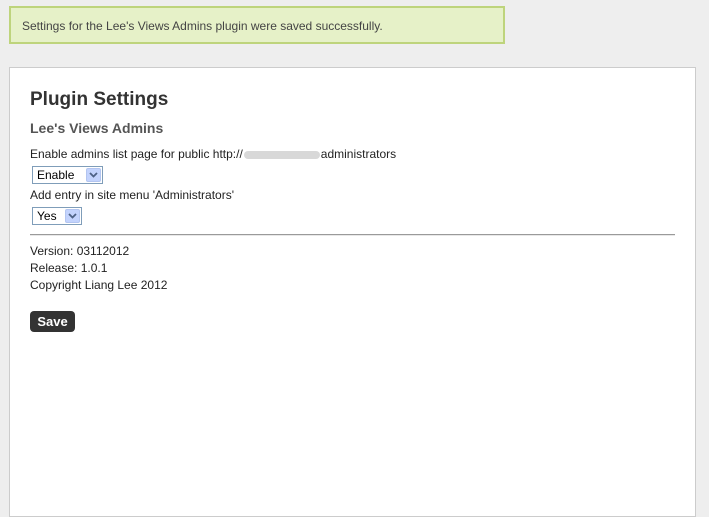 This screenshot has height=517, width=709. What do you see at coordinates (69, 268) in the screenshot?
I see `release-text: Release: 1.0.1` at bounding box center [69, 268].